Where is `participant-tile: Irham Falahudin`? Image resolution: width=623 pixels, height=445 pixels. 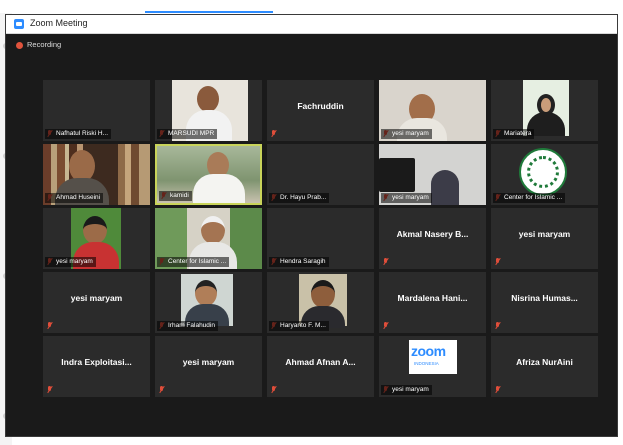 participant-tile: Irham Falahudin is located at coordinates (208, 302).